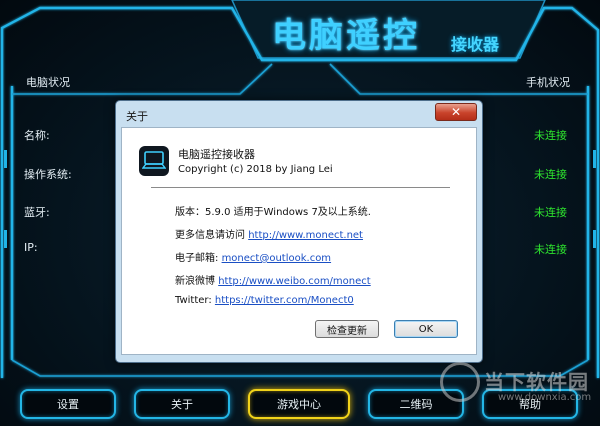  Describe the element at coordinates (48, 174) in the screenshot. I see `pc-os-label: 操作系统:` at that location.